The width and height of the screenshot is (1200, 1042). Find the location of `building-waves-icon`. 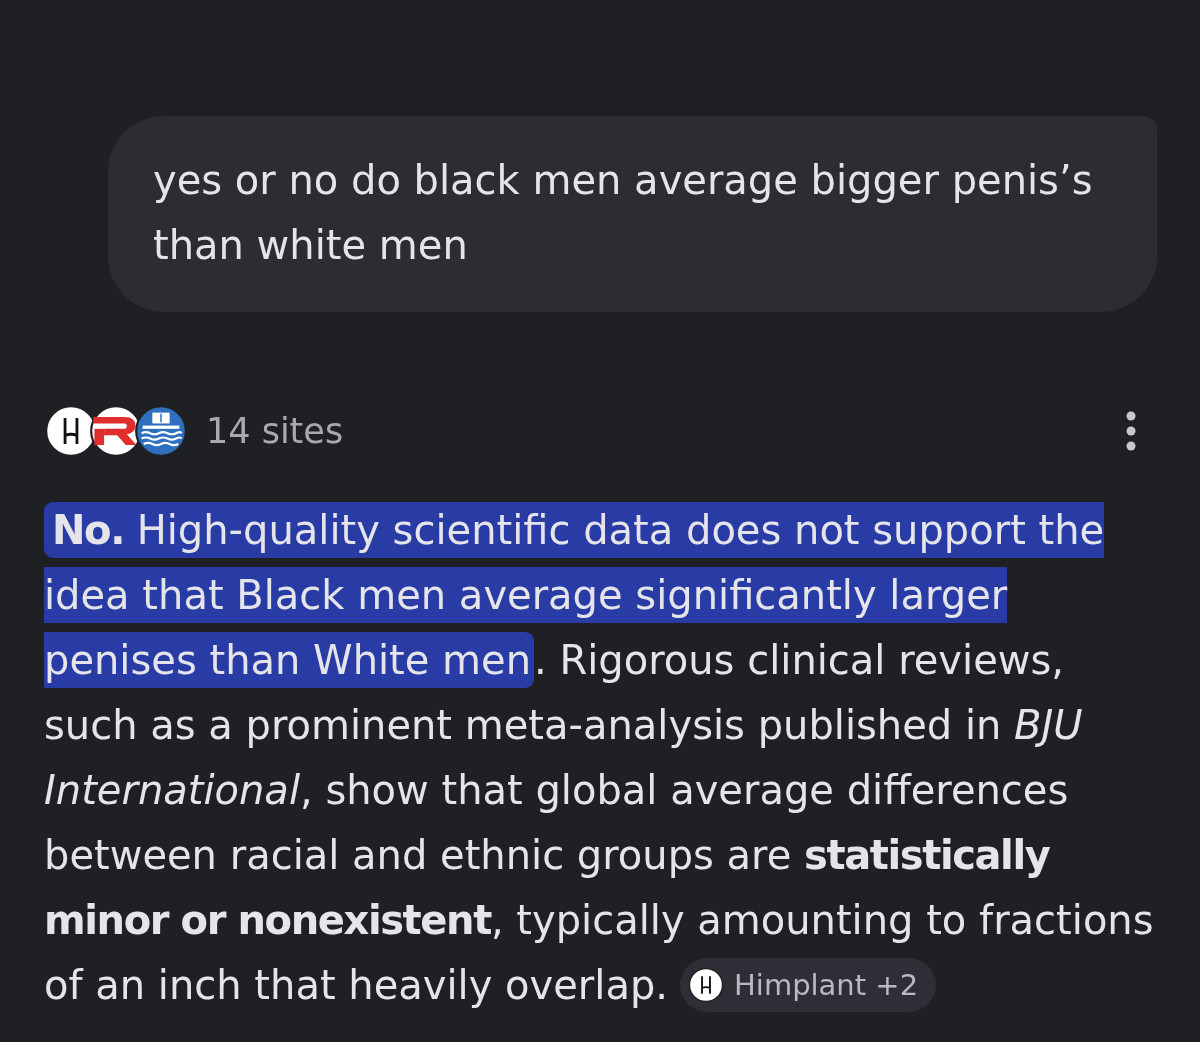

building-waves-icon is located at coordinates (161, 431).